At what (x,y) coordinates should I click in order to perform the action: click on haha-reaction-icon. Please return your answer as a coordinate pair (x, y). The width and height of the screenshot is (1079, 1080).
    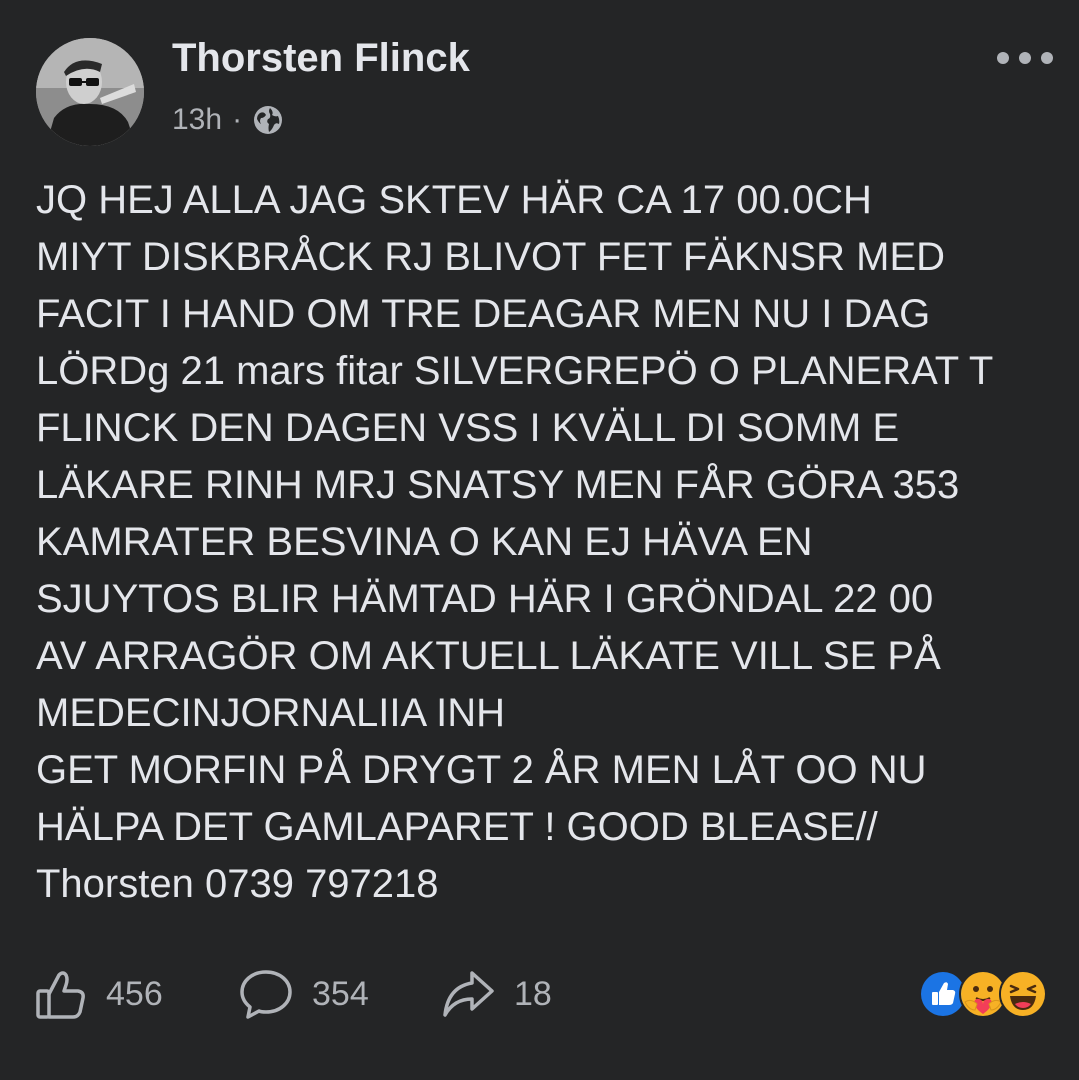
    Looking at the image, I should click on (1023, 994).